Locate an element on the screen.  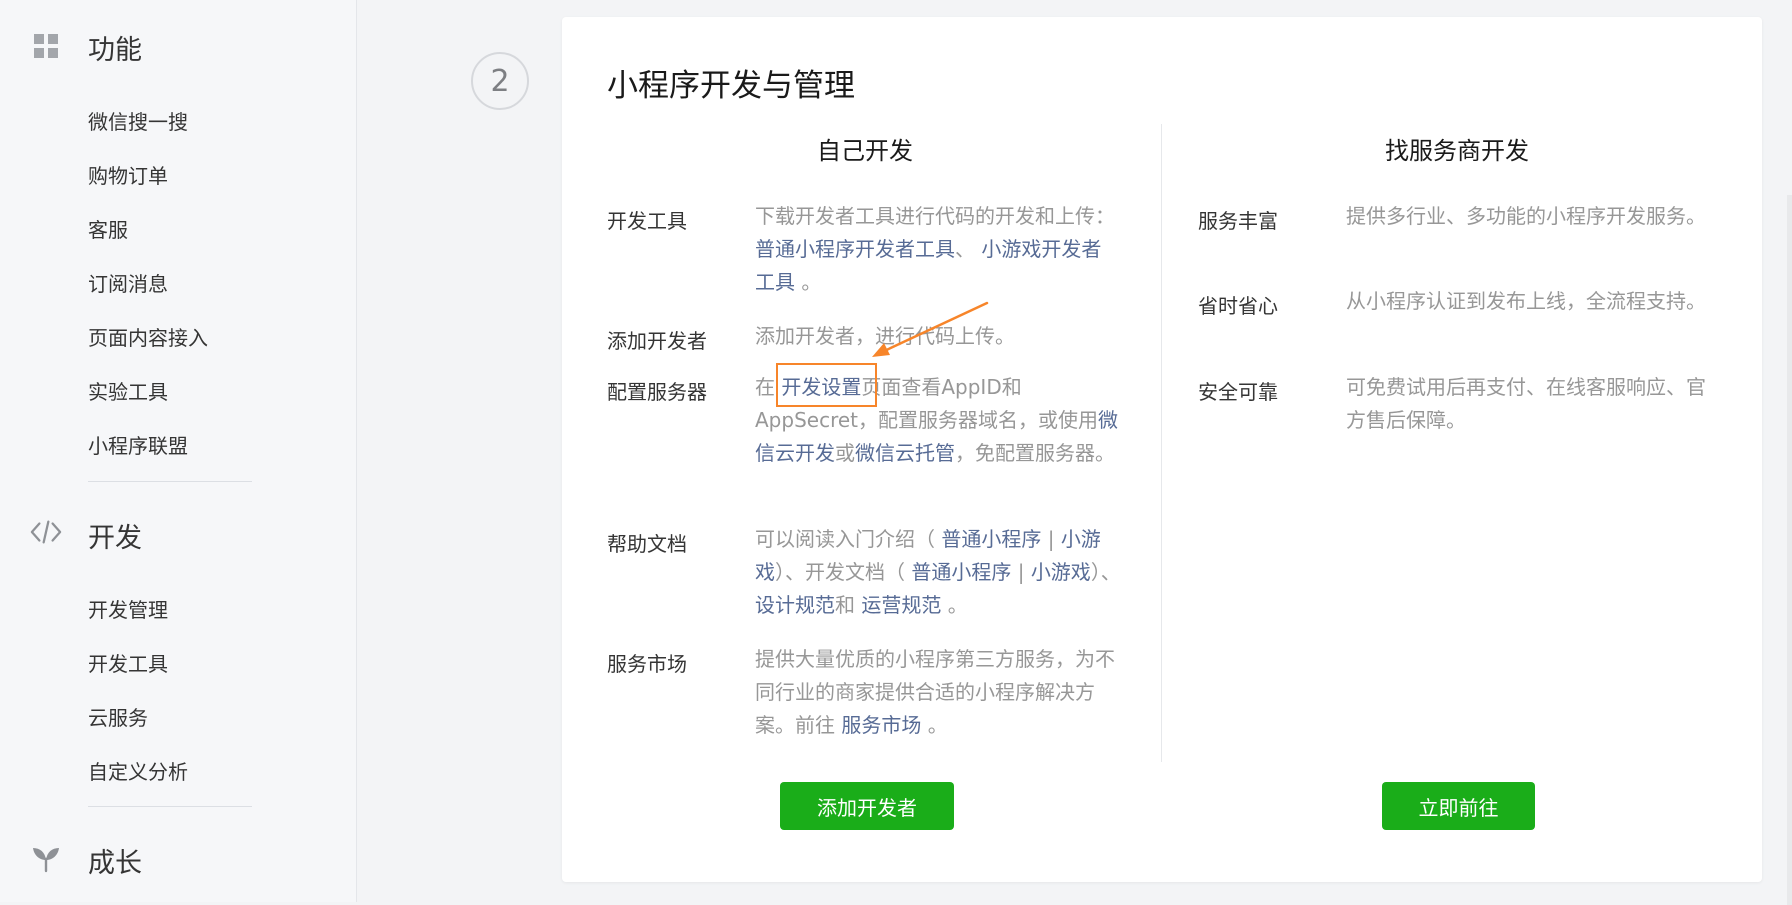
link-service-market: 服务市场 is located at coordinates (881, 725).